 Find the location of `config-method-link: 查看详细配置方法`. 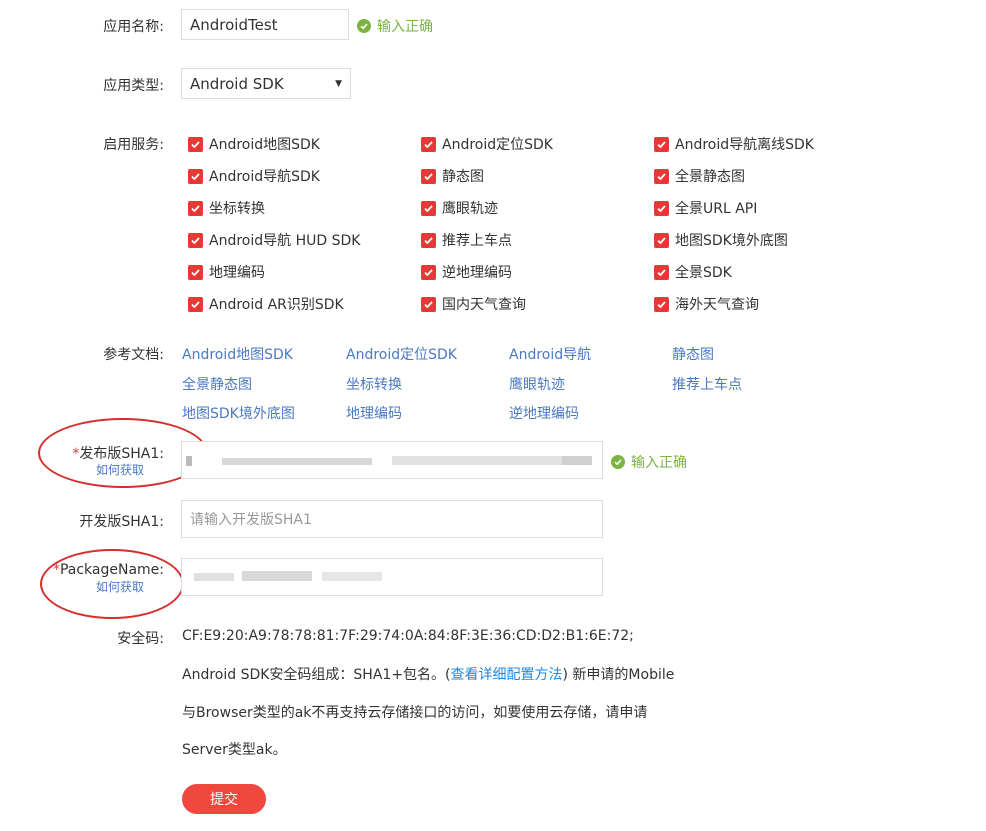

config-method-link: 查看详细配置方法 is located at coordinates (507, 675).